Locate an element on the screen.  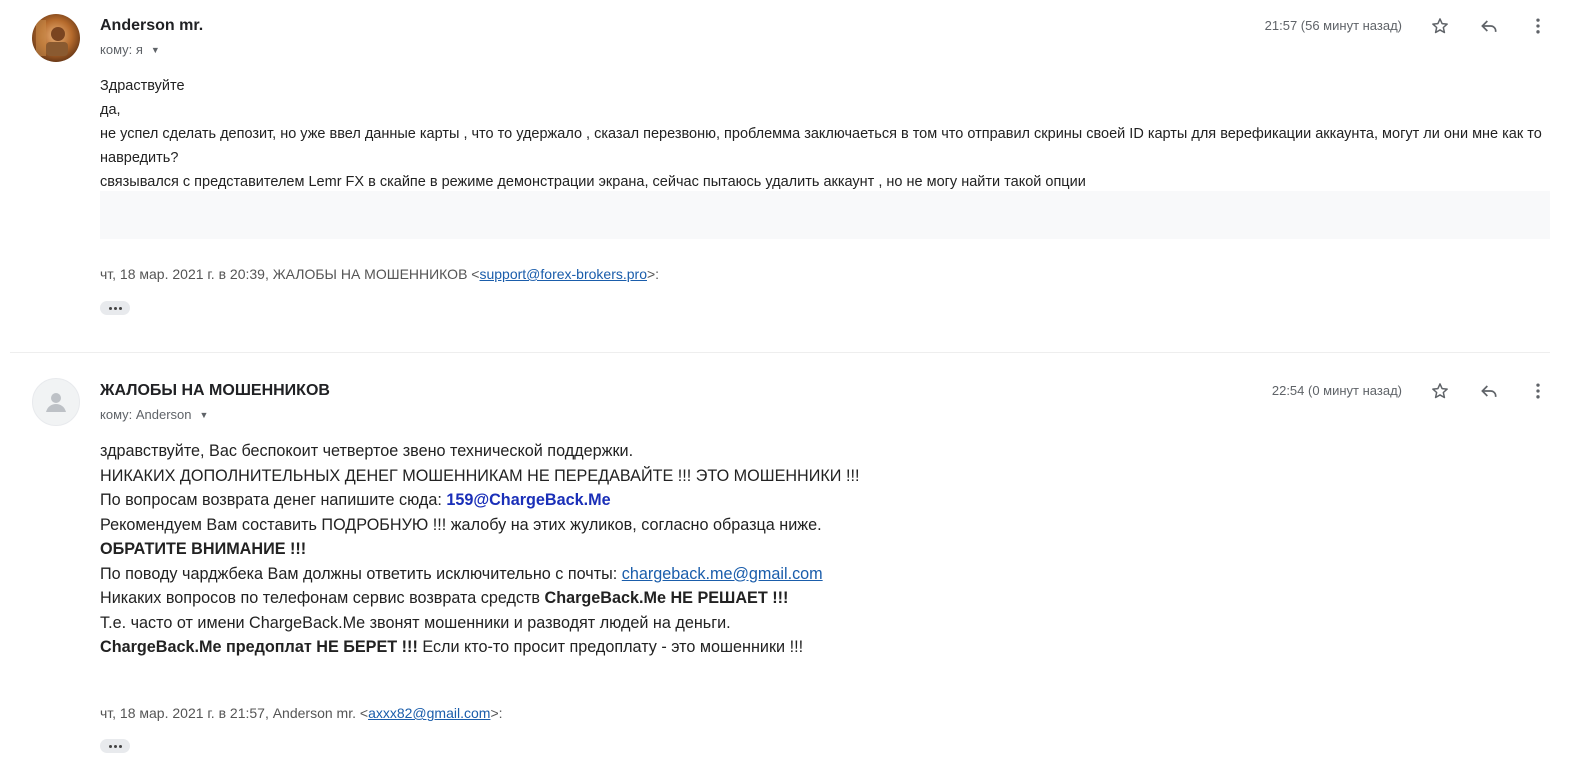
body-line: Здраствуйте is located at coordinates (142, 86).